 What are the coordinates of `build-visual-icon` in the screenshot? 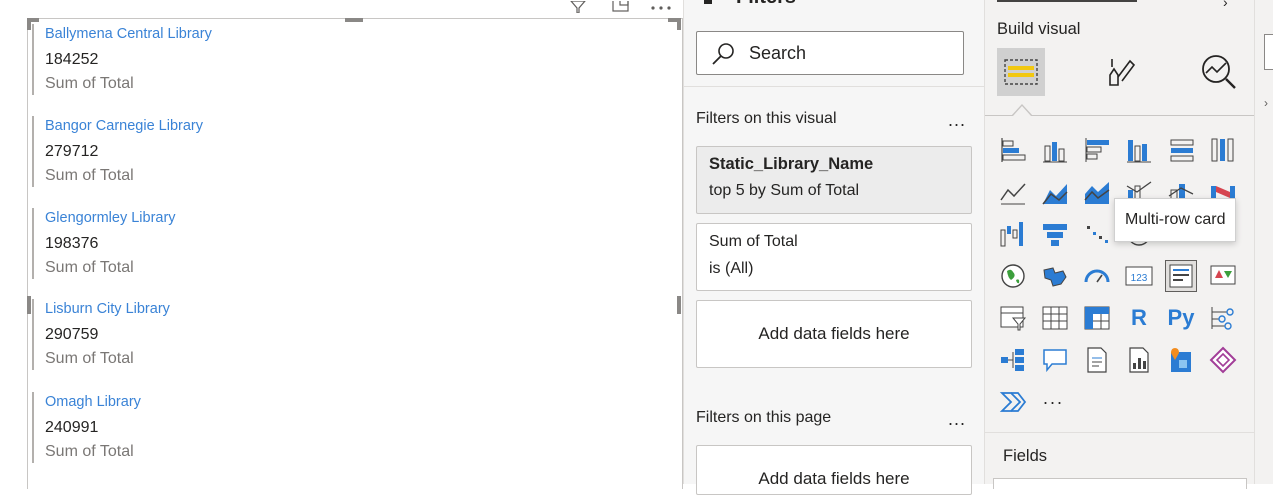 It's located at (1021, 72).